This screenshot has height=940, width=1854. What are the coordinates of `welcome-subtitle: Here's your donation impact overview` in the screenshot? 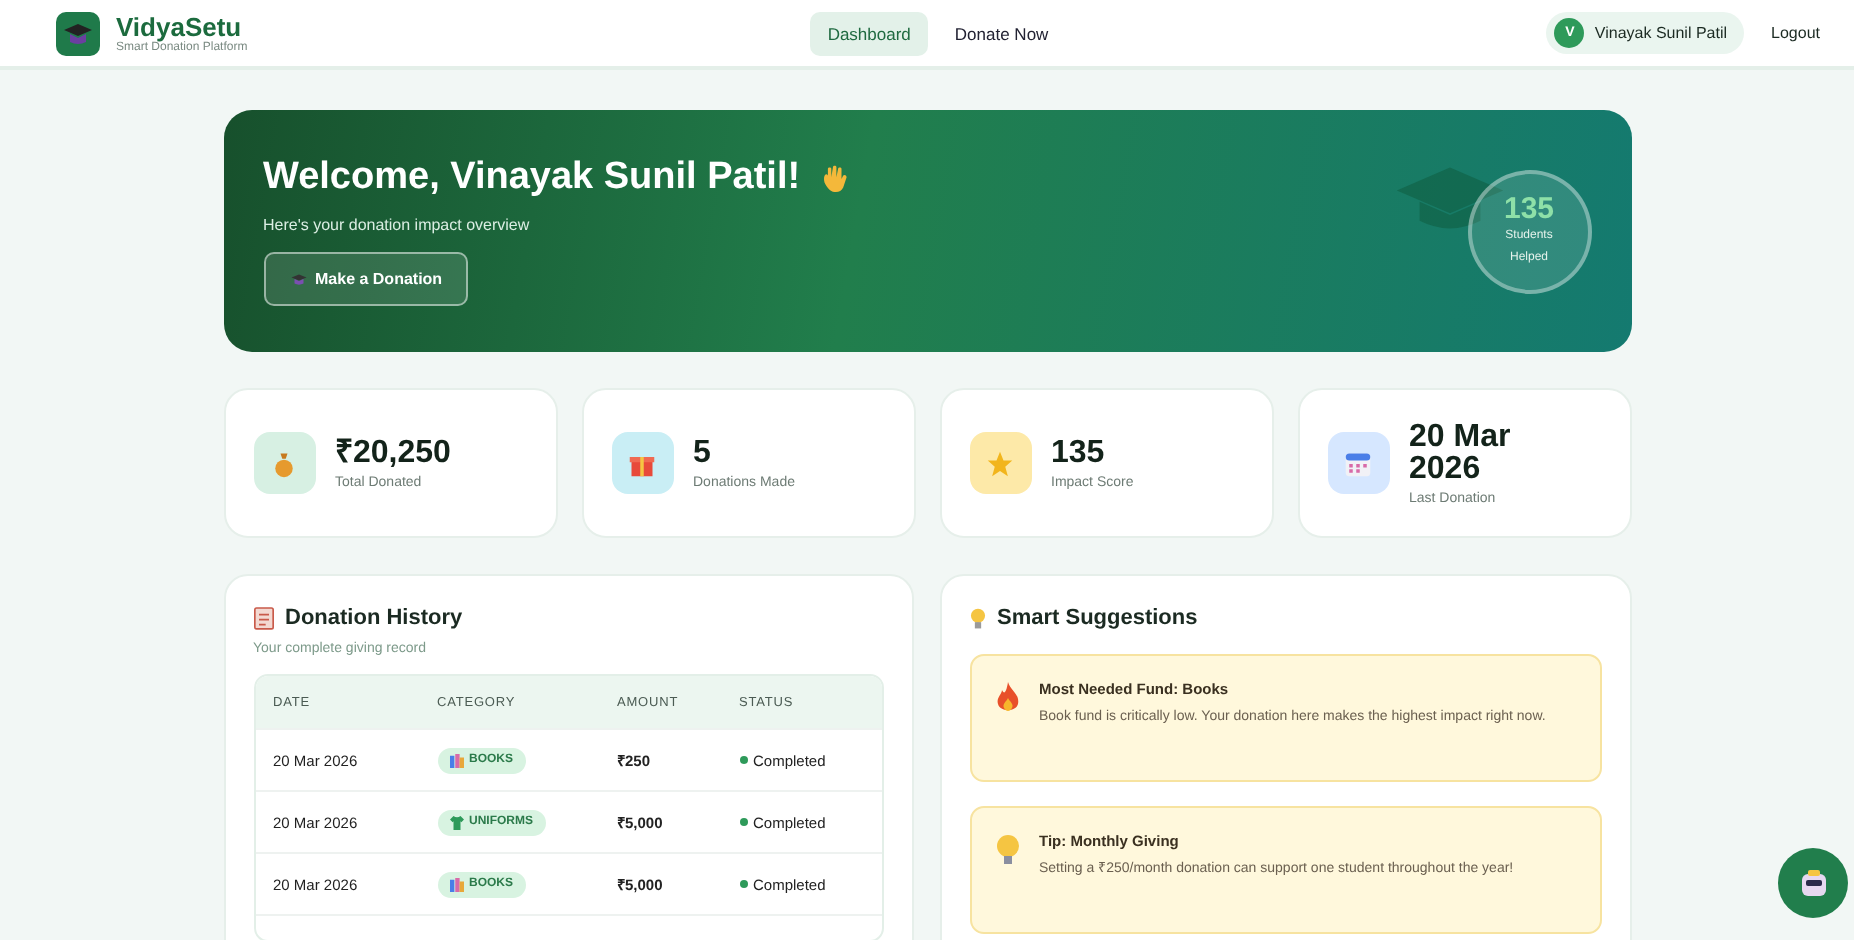 It's located at (397, 225).